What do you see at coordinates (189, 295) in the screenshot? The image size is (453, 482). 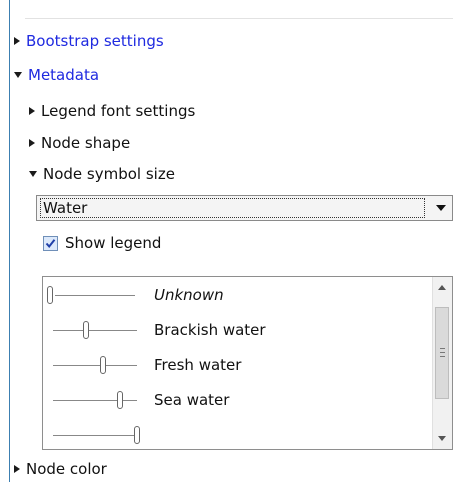 I see `legend-item-label: Unknown` at bounding box center [189, 295].